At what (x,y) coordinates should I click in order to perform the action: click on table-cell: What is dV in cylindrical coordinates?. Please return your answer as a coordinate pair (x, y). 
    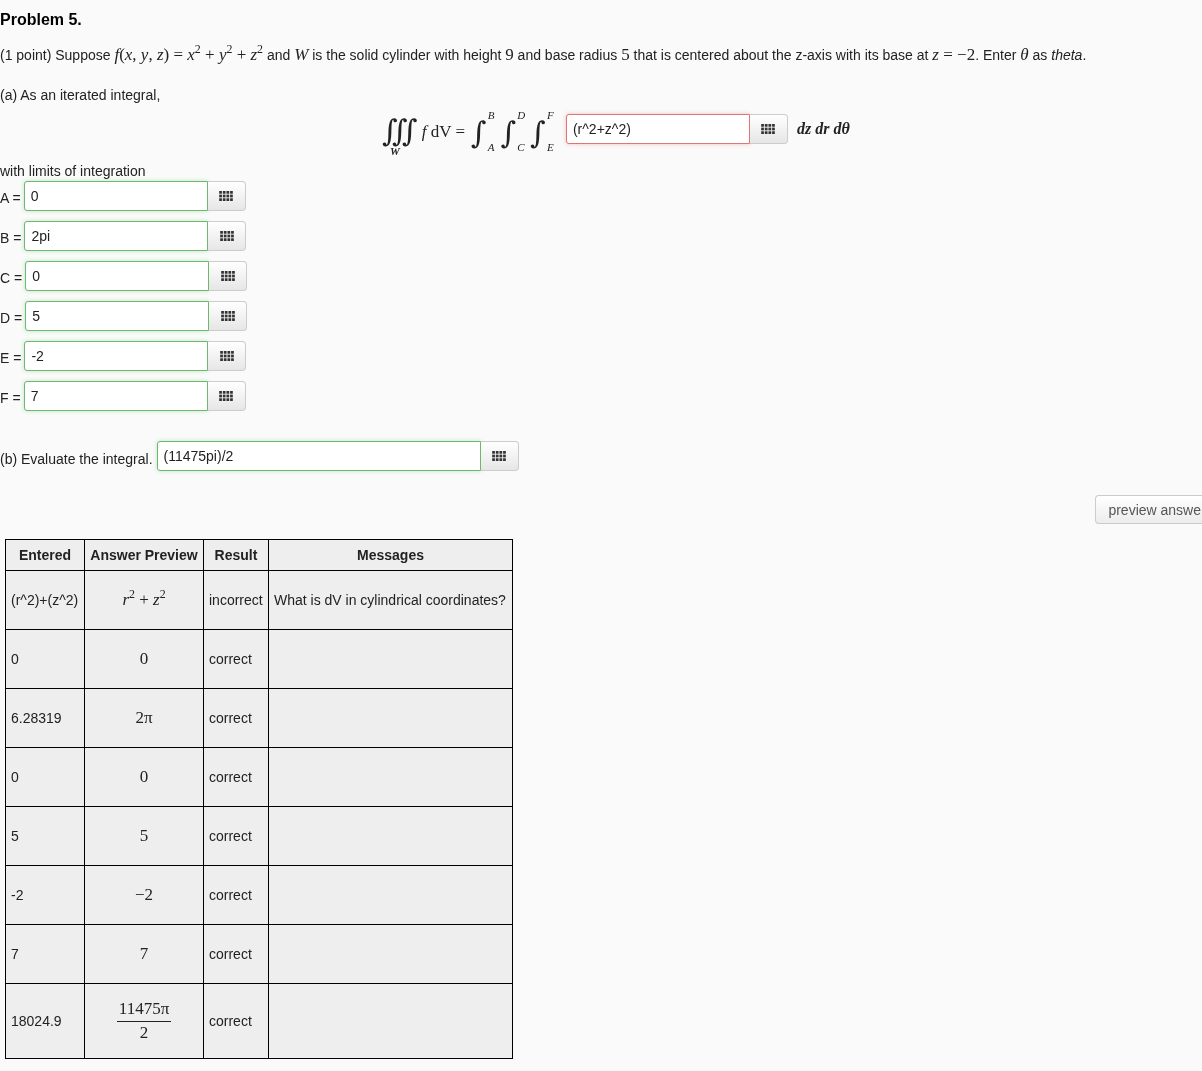
    Looking at the image, I should click on (390, 600).